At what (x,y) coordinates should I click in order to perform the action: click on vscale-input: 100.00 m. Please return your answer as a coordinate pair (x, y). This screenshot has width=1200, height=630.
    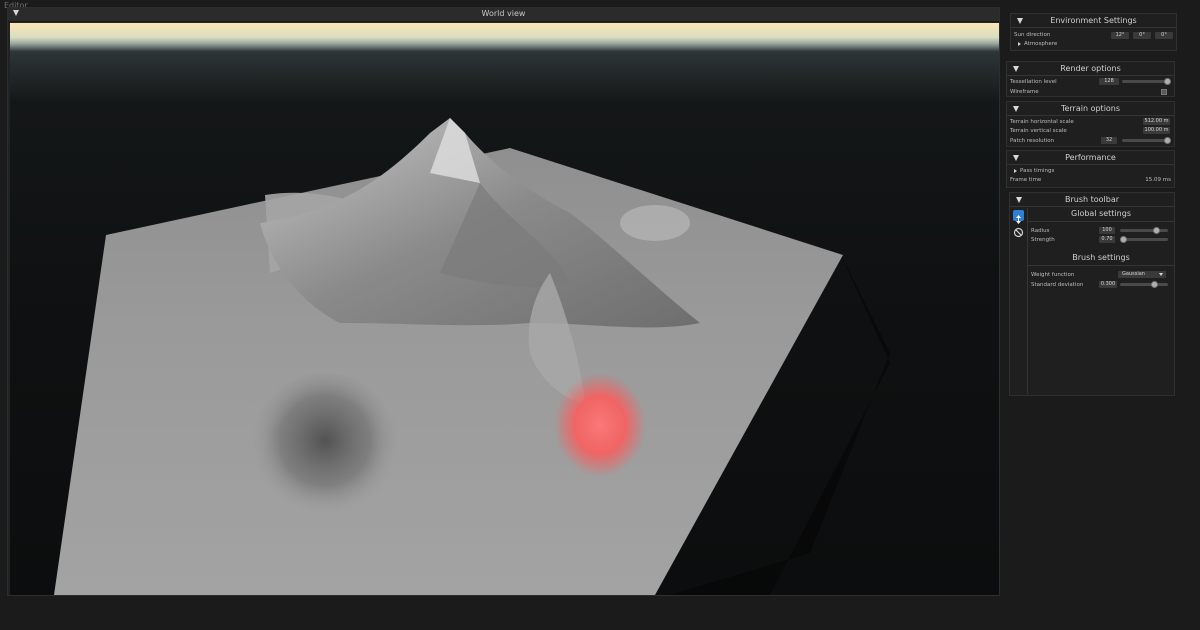
    Looking at the image, I should click on (1156, 130).